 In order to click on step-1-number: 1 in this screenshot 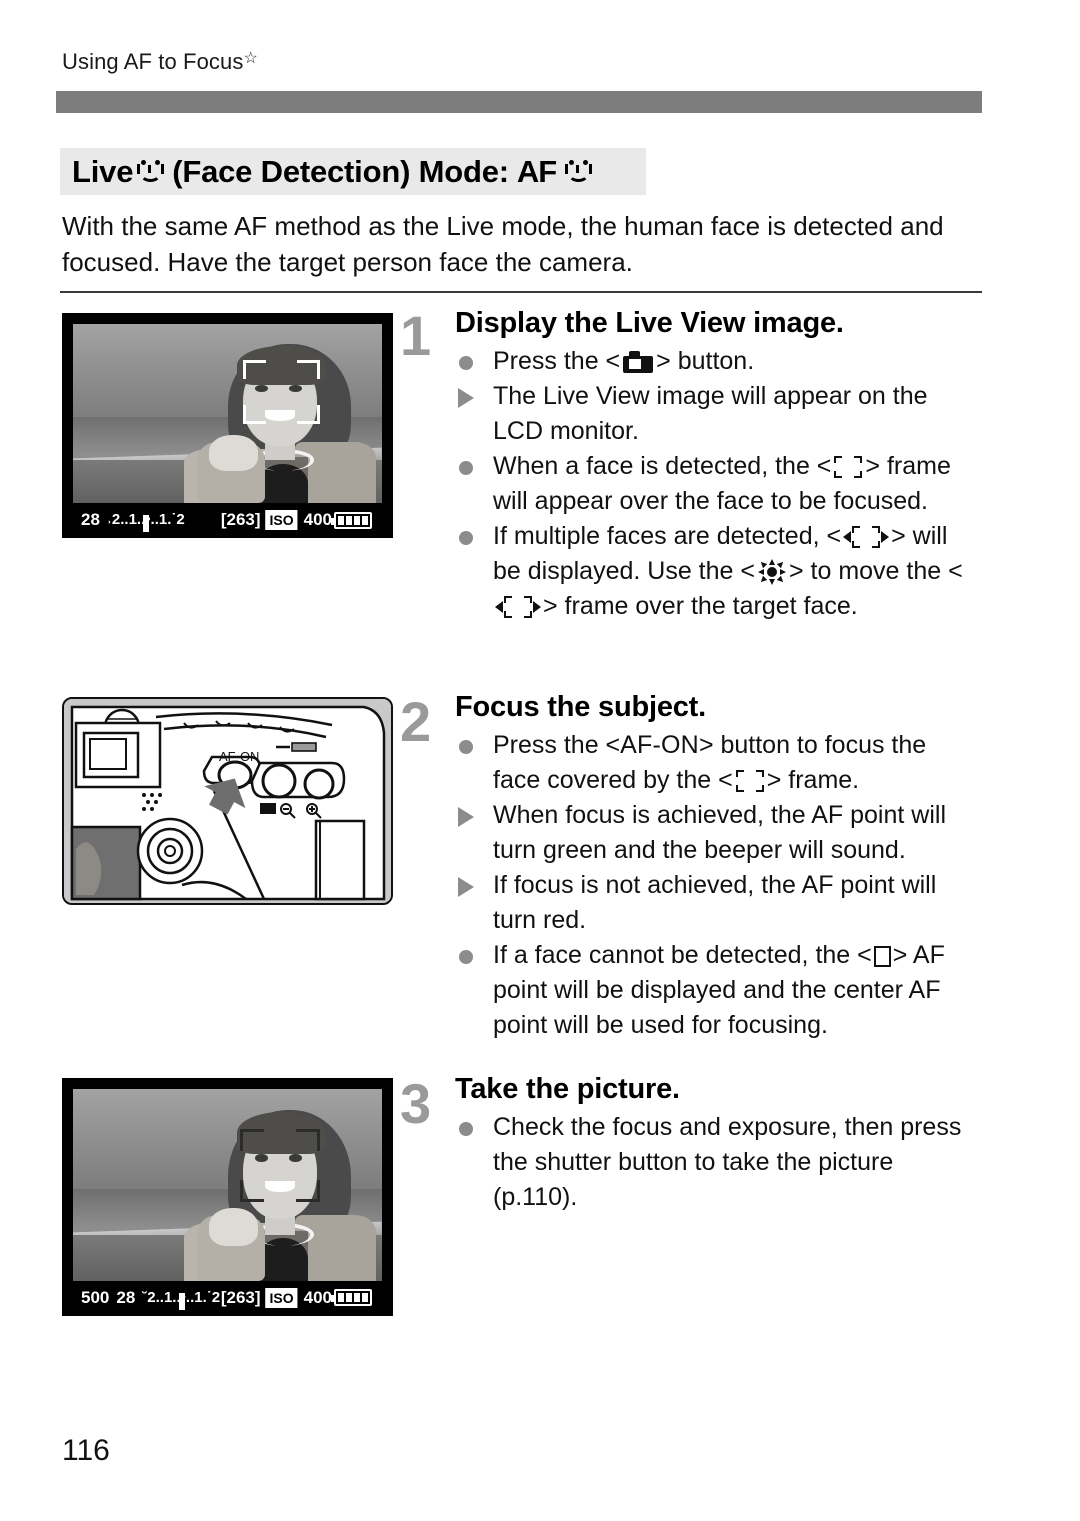, I will do `click(415, 335)`.